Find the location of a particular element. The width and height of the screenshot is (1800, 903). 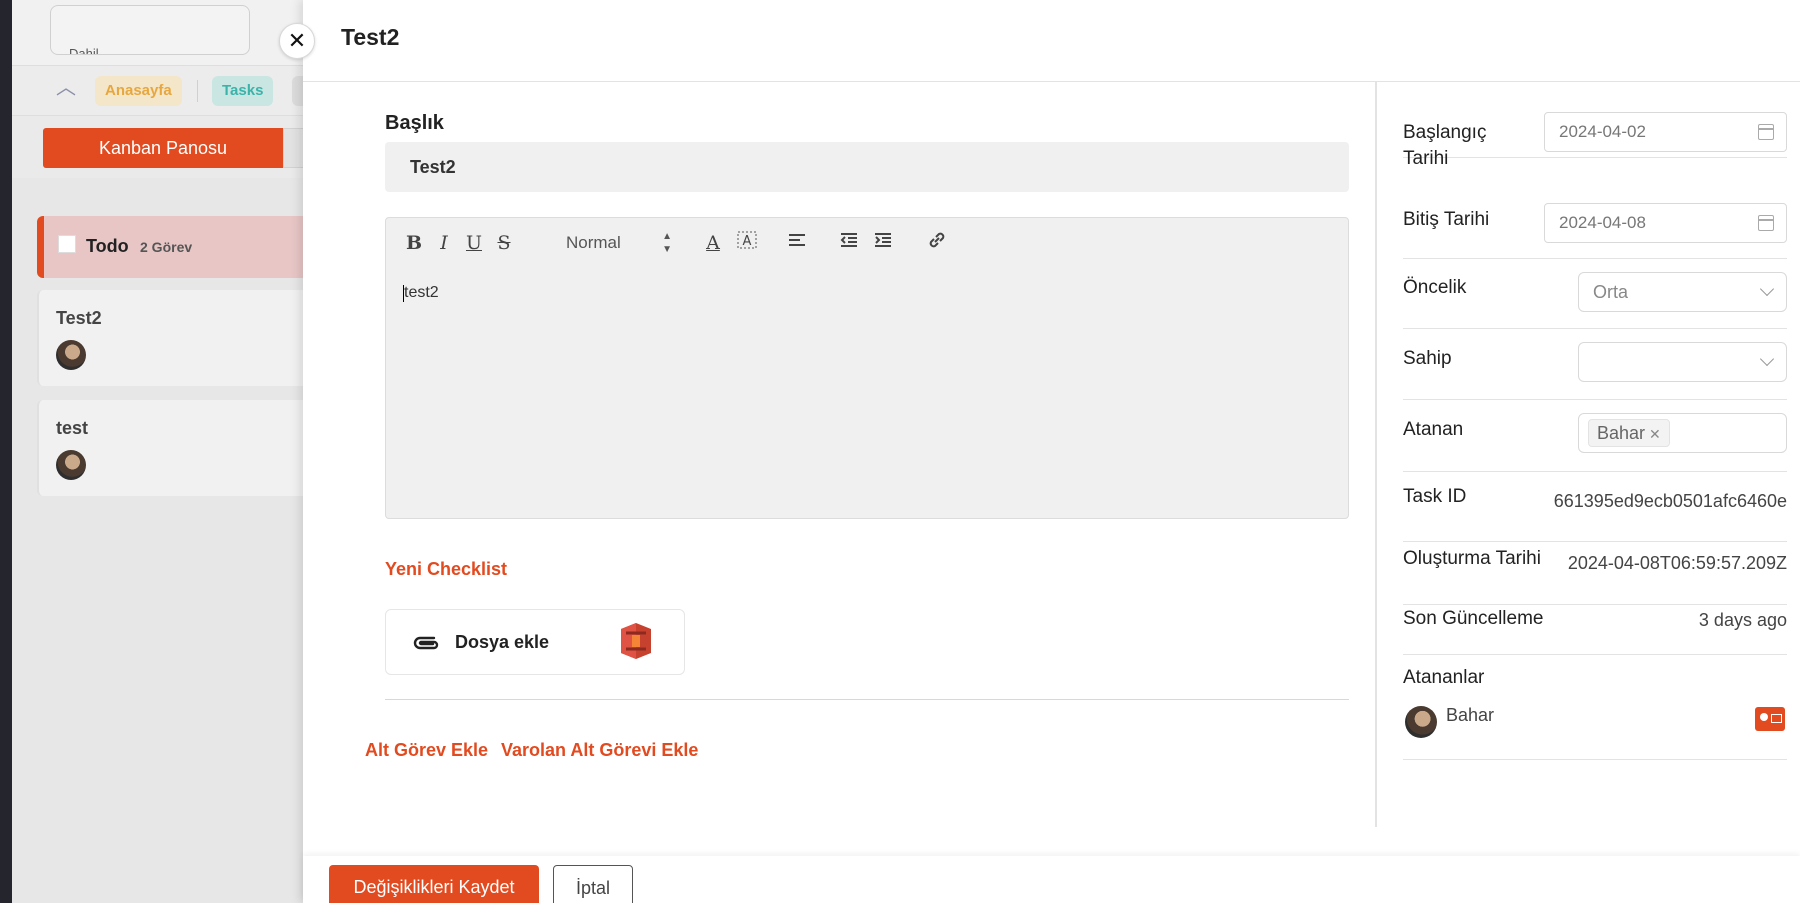

indent-icon is located at coordinates (883, 243).